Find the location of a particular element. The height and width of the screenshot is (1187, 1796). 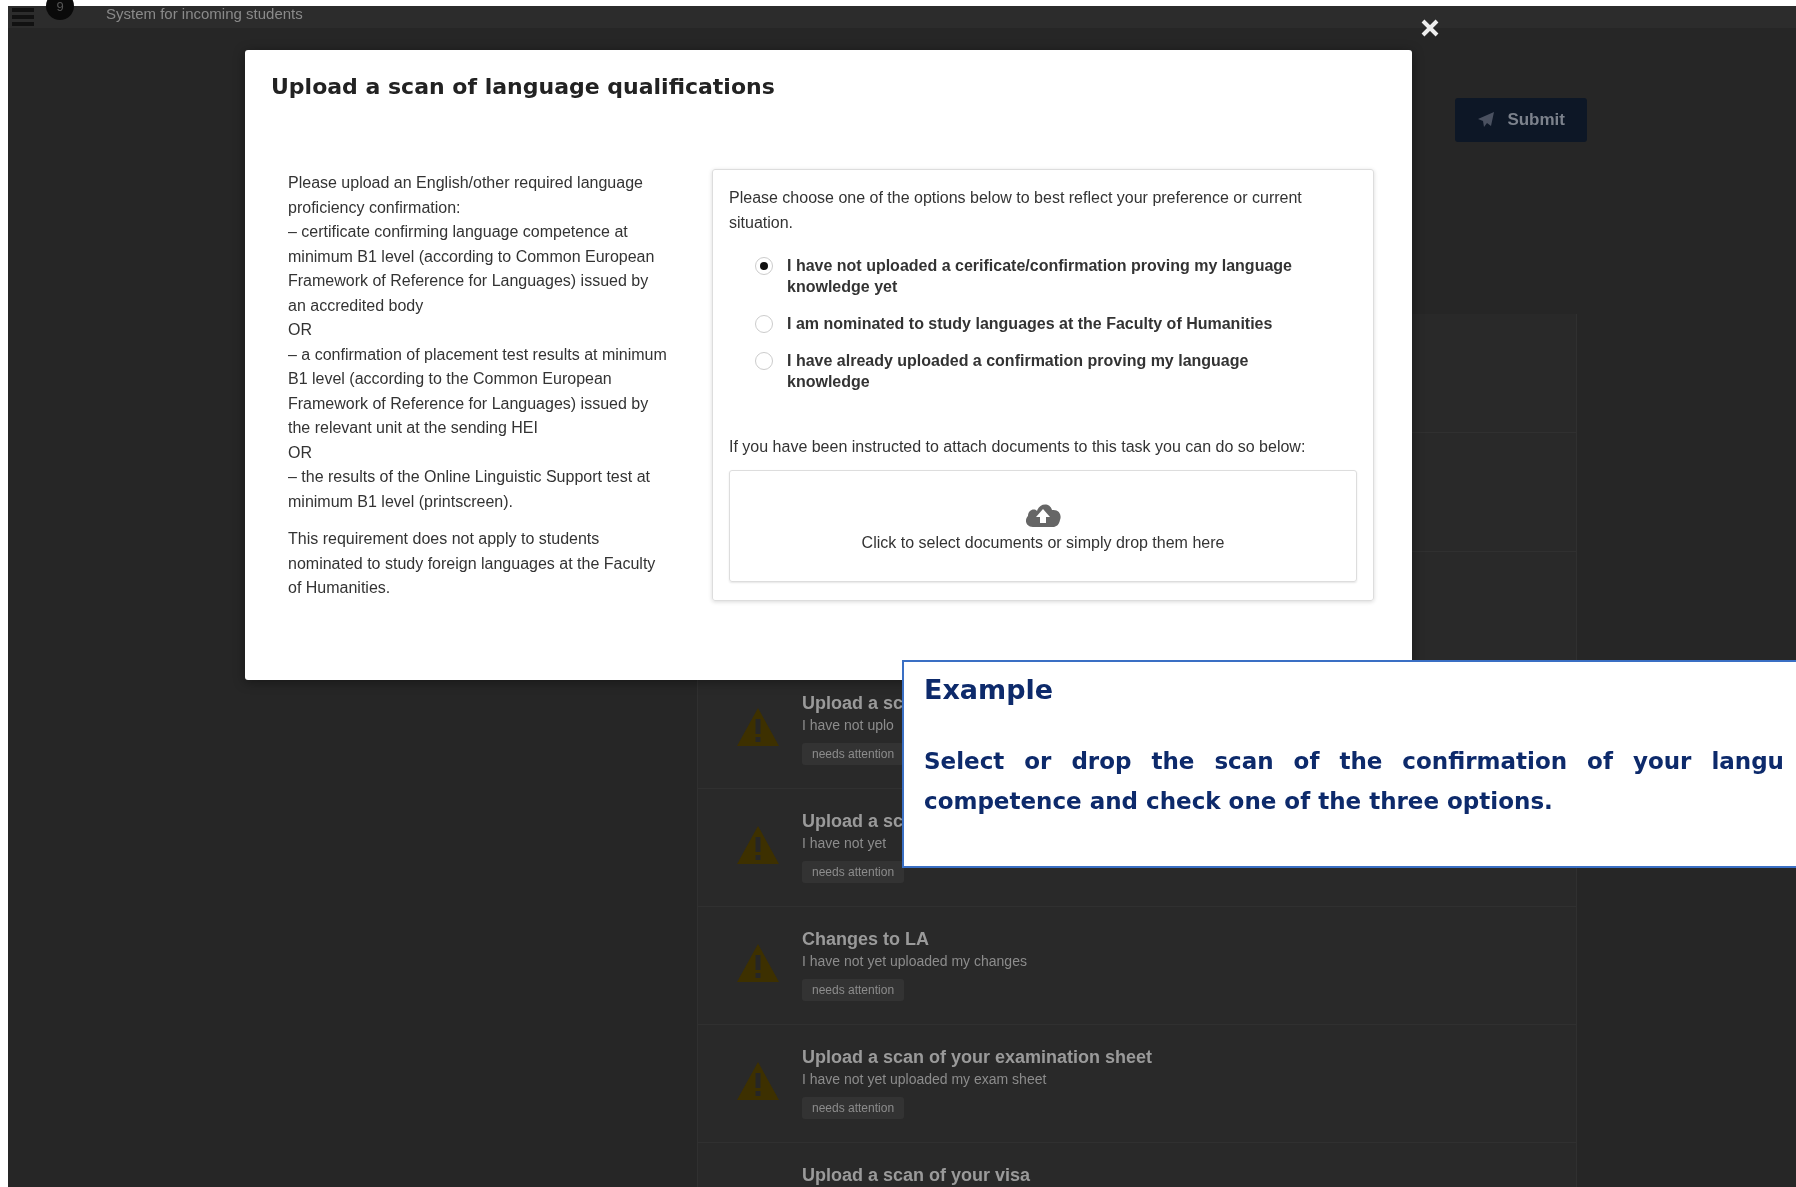

task-title: Upload a scan of your examination sheet is located at coordinates (977, 1057).